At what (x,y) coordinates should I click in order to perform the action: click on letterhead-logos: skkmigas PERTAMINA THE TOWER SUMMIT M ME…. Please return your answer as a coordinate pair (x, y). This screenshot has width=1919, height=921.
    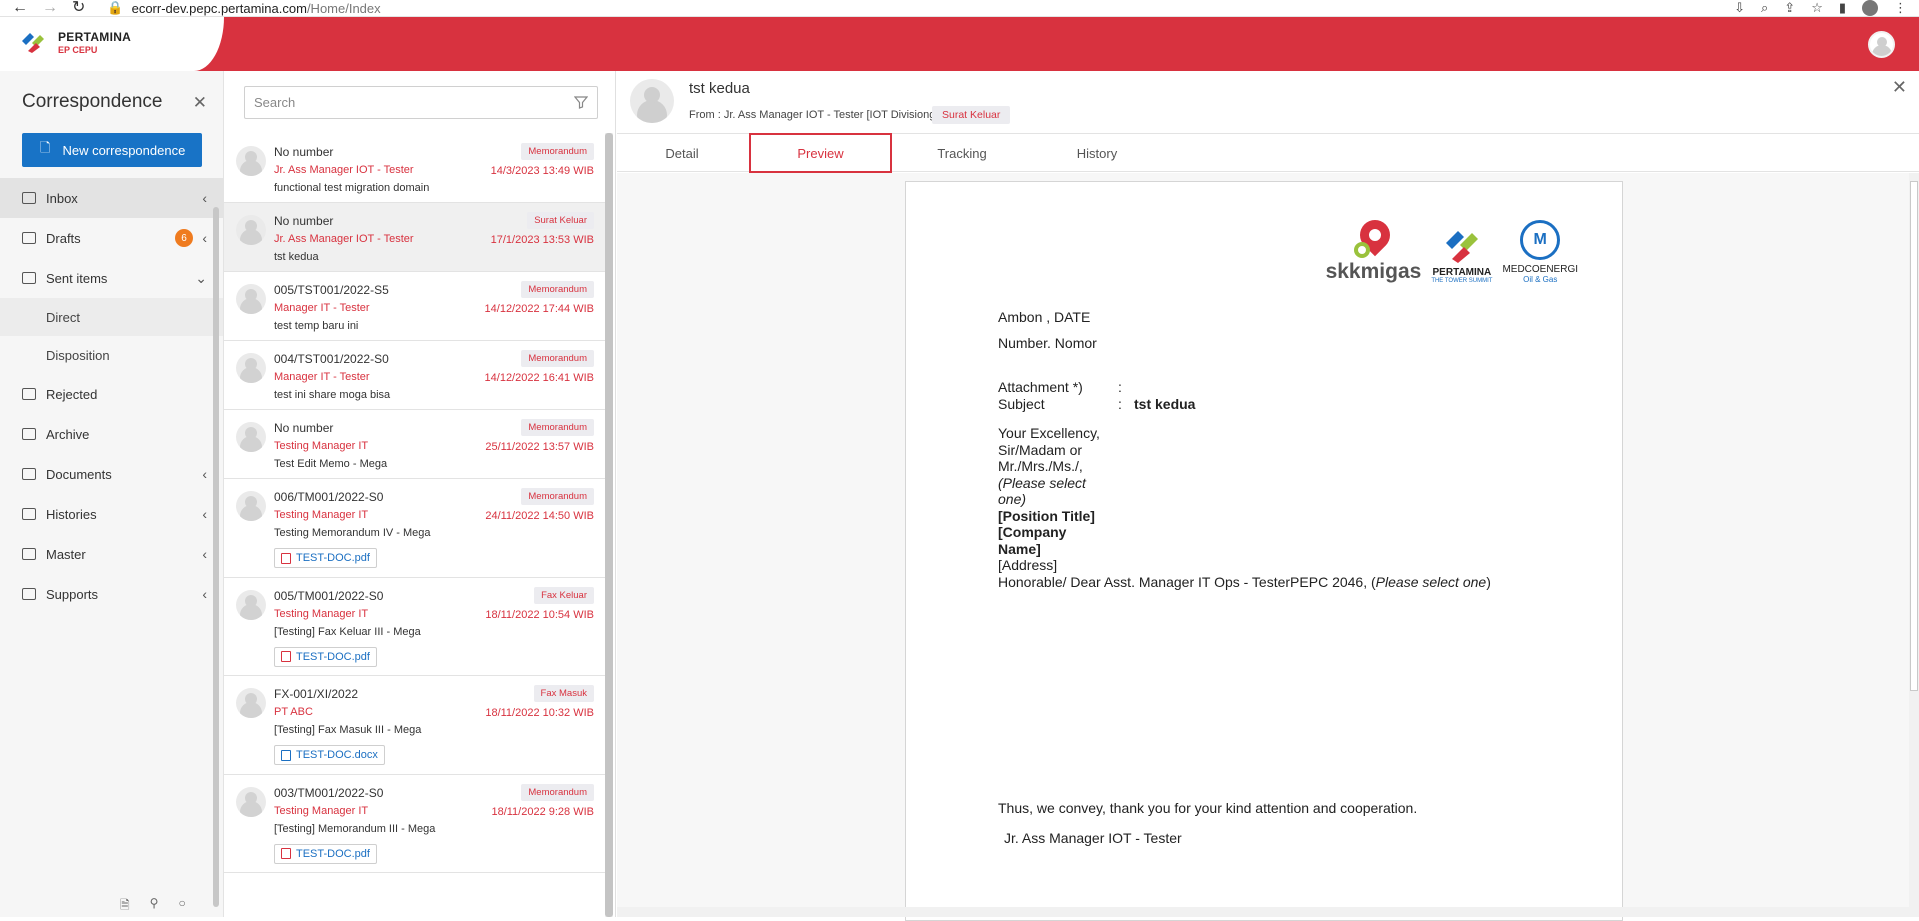
    Looking at the image, I should click on (1452, 248).